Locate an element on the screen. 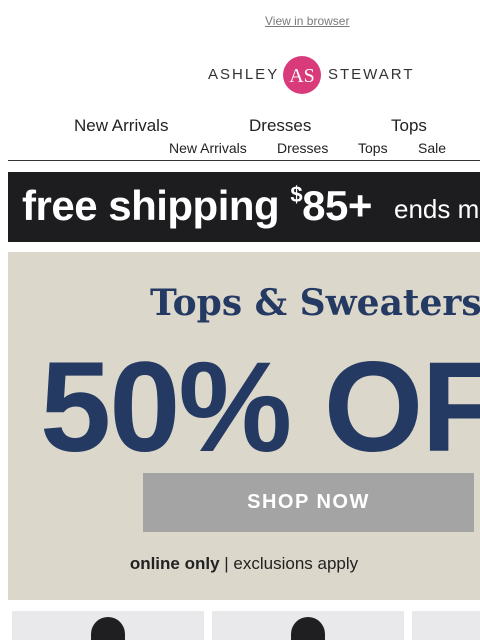 This screenshot has width=480, height=640. logo-monogram-icon: AS is located at coordinates (302, 75).